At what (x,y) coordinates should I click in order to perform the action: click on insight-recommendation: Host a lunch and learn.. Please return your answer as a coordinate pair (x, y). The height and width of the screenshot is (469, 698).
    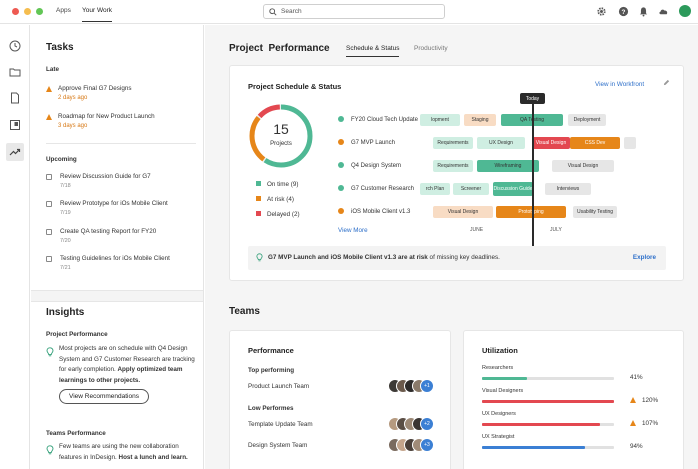
    Looking at the image, I should click on (153, 457).